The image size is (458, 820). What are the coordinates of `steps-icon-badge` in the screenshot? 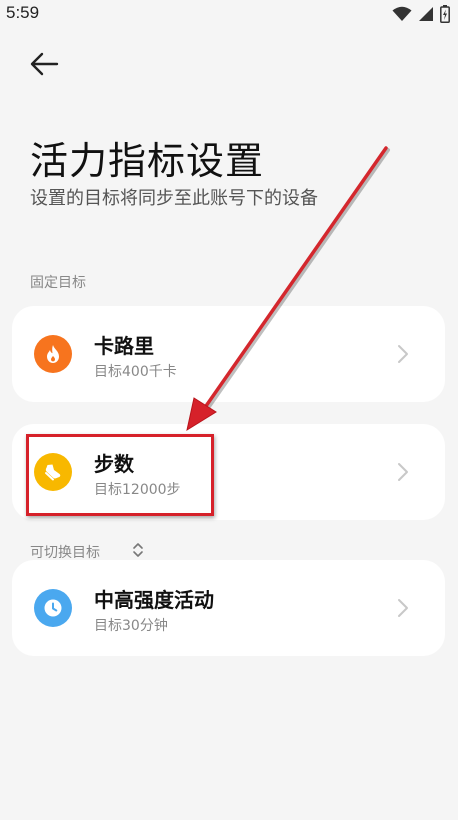 It's located at (53, 472).